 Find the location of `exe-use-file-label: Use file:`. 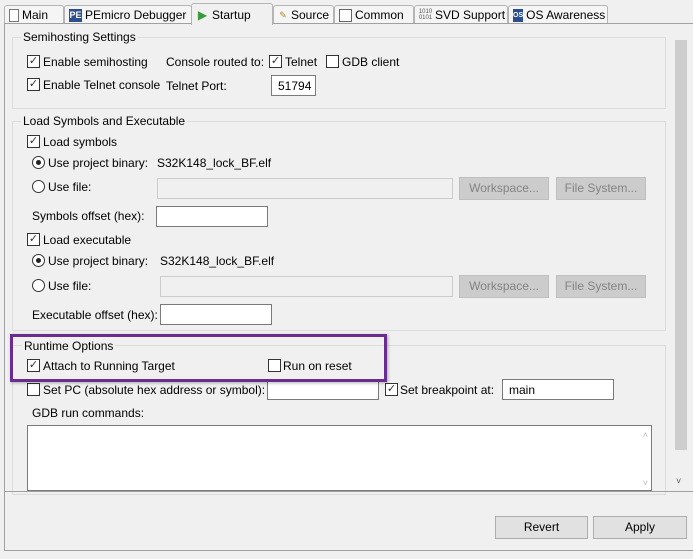

exe-use-file-label: Use file: is located at coordinates (70, 286).